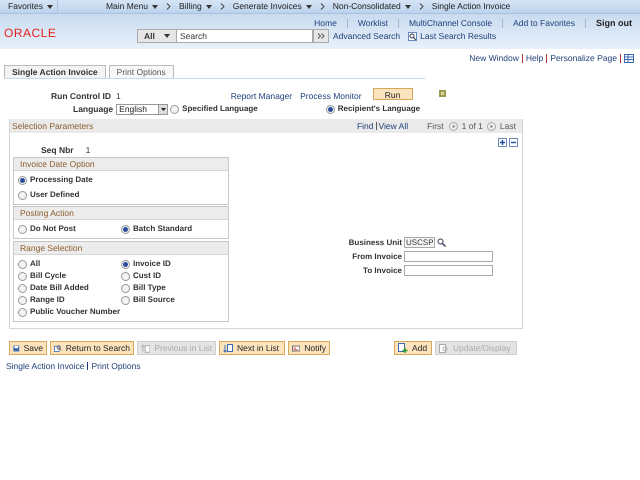 This screenshot has height=480, width=640. Describe the element at coordinates (453, 126) in the screenshot. I see `previous-icon` at that location.